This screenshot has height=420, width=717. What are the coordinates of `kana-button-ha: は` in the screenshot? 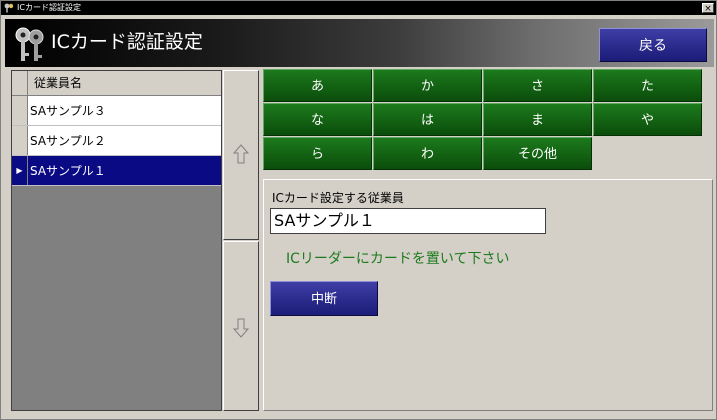 It's located at (427, 119).